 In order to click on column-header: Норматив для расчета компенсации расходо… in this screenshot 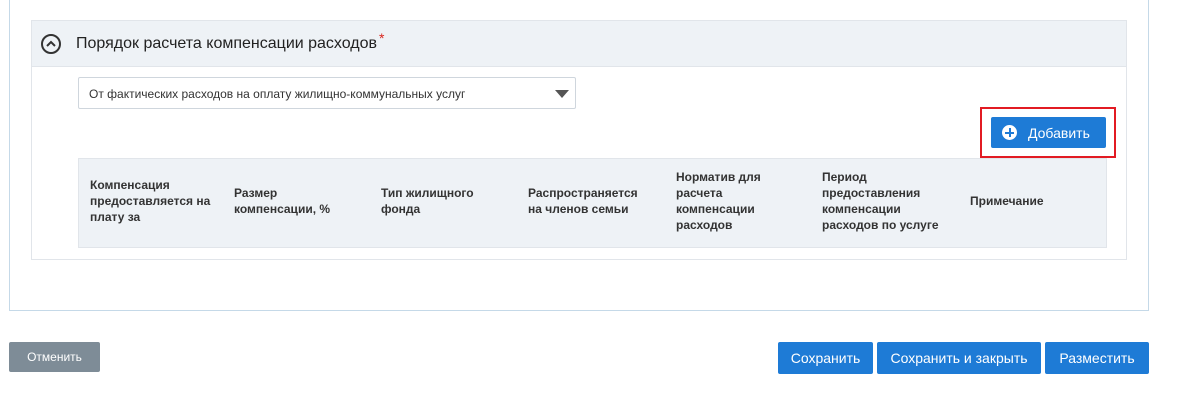, I will do `click(718, 201)`.